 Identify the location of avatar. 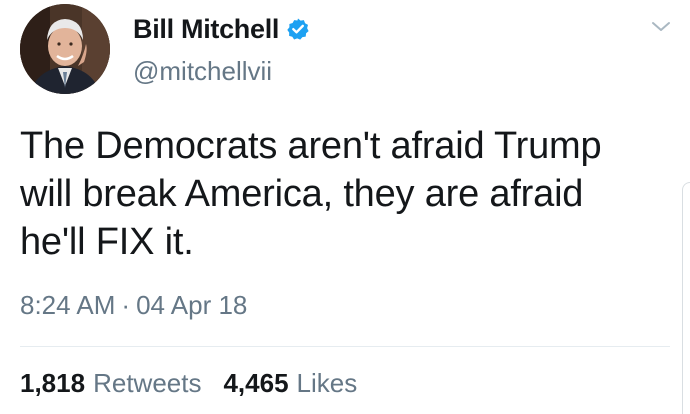
(65, 49).